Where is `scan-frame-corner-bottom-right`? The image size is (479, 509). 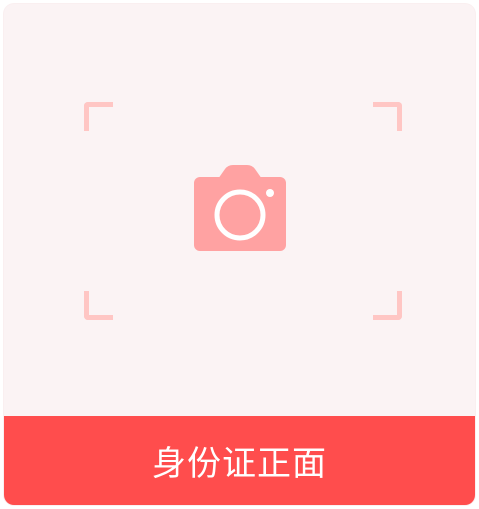
scan-frame-corner-bottom-right is located at coordinates (387, 305).